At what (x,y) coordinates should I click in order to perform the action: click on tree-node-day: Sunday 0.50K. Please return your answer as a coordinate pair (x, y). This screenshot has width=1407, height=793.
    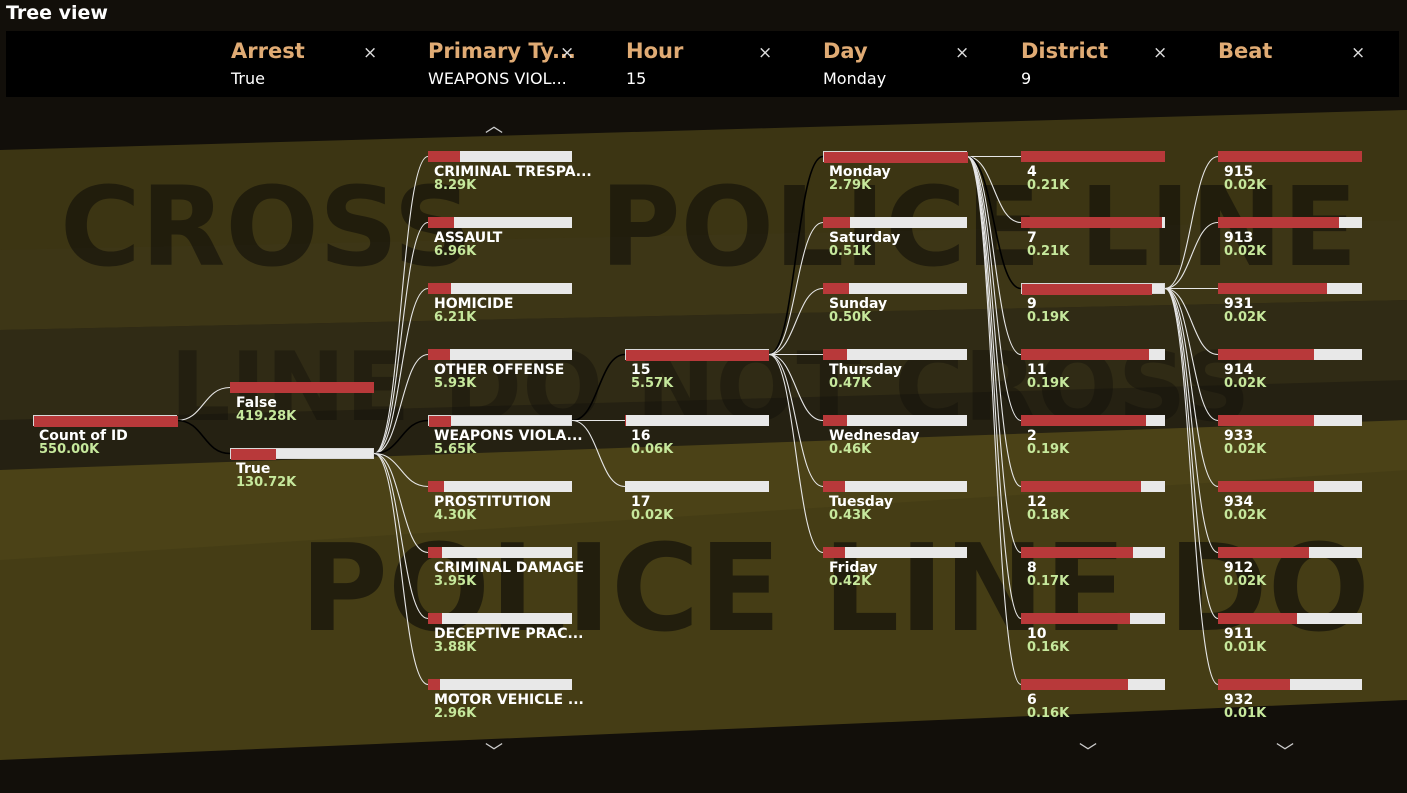
    Looking at the image, I should click on (896, 304).